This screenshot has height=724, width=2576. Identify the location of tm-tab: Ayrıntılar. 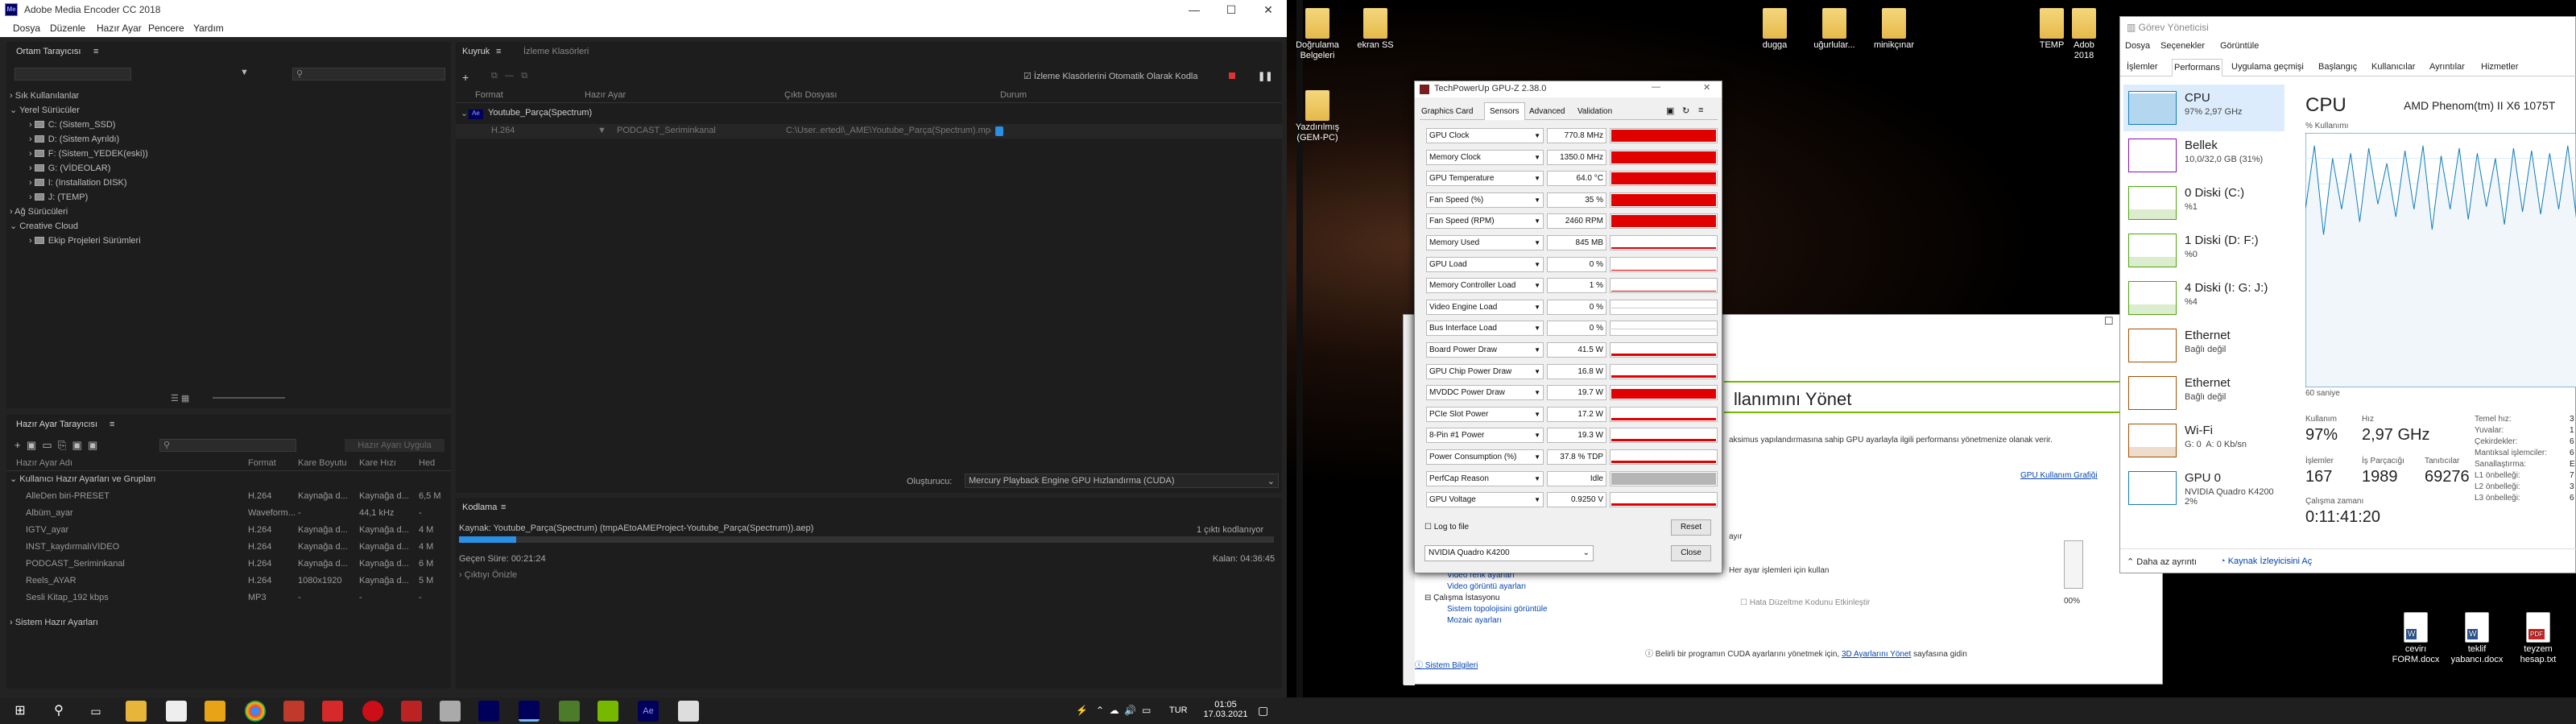
(2447, 68).